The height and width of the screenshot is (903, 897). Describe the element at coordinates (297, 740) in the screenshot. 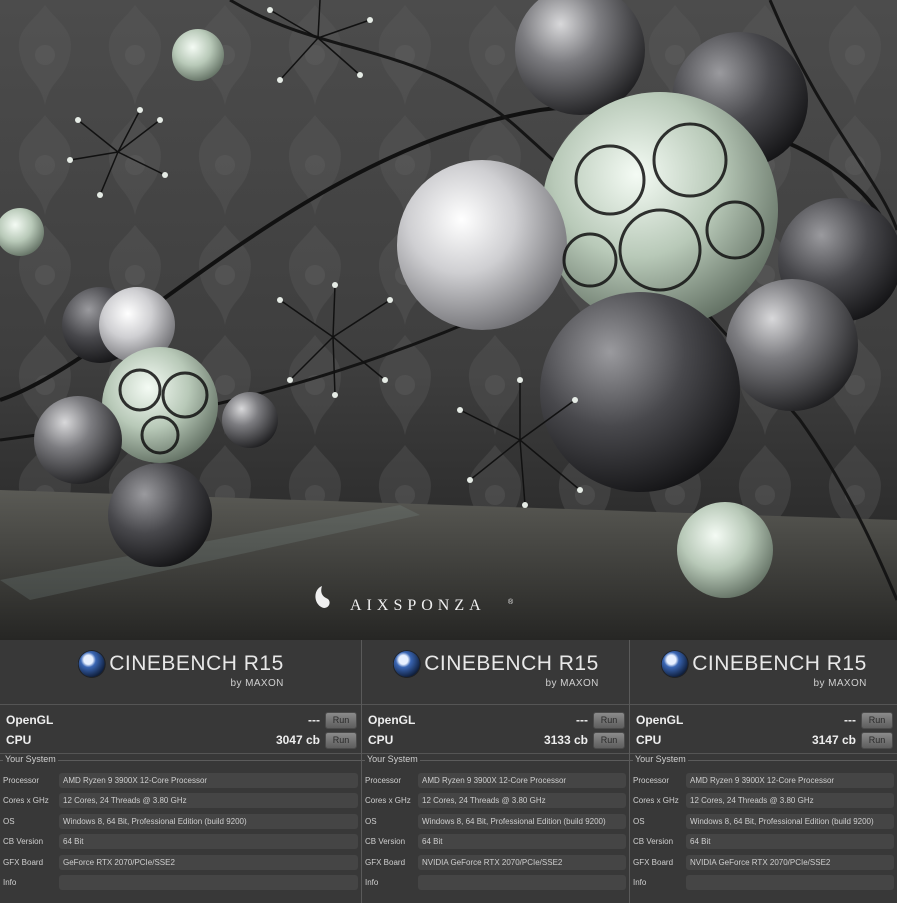

I see `cpu-score: 3047 cb` at that location.